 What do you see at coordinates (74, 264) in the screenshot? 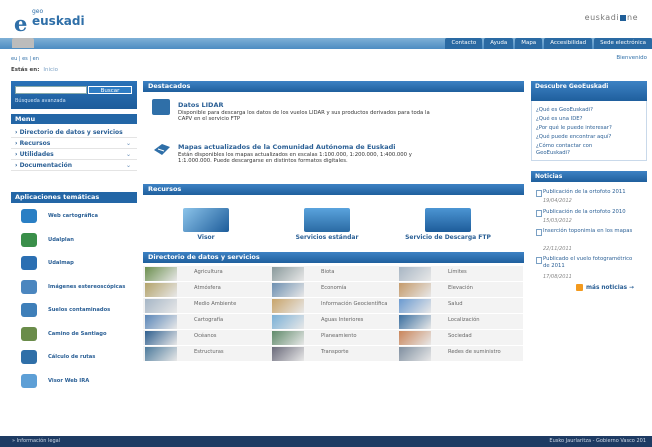
I see `app-item: Udalmap` at bounding box center [74, 264].